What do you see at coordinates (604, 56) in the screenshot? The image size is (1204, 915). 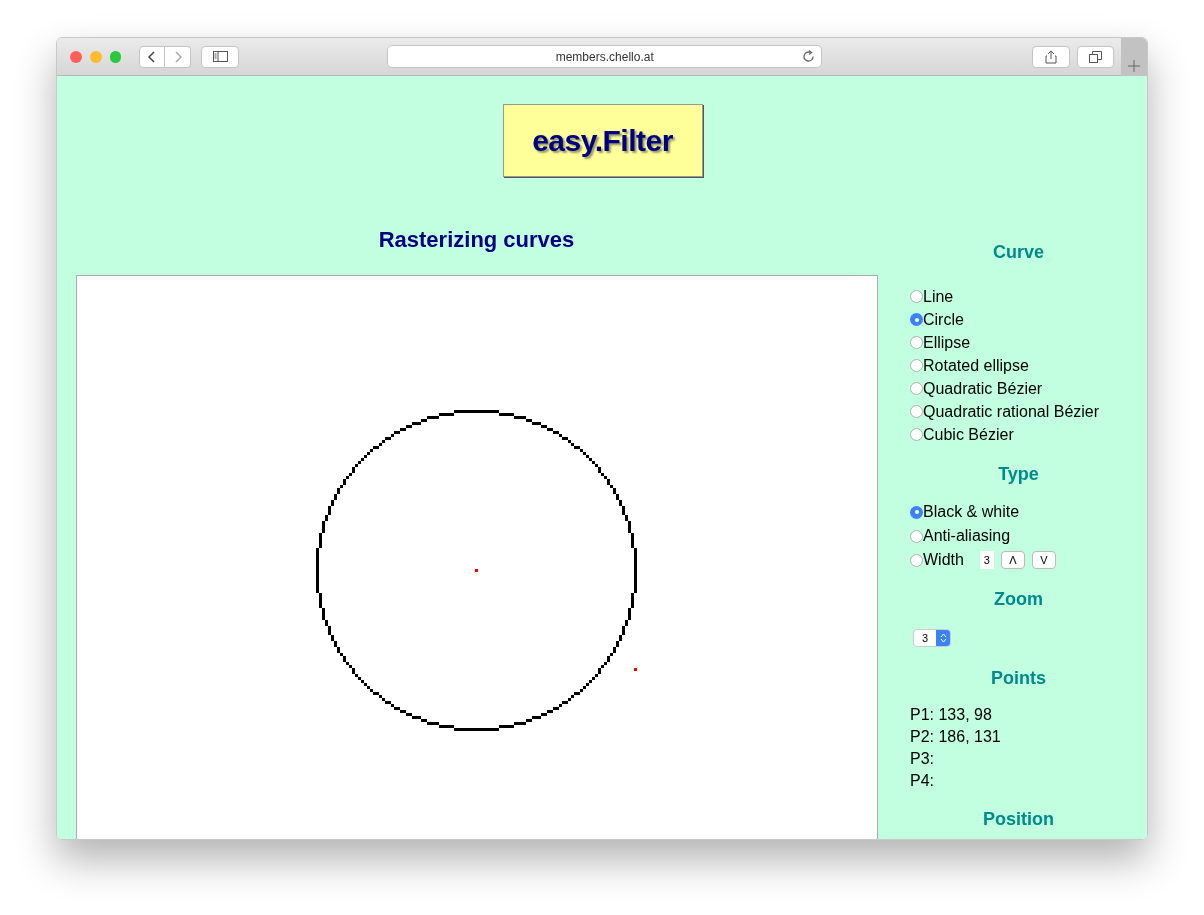 I see `address-bar: members.chello.at` at bounding box center [604, 56].